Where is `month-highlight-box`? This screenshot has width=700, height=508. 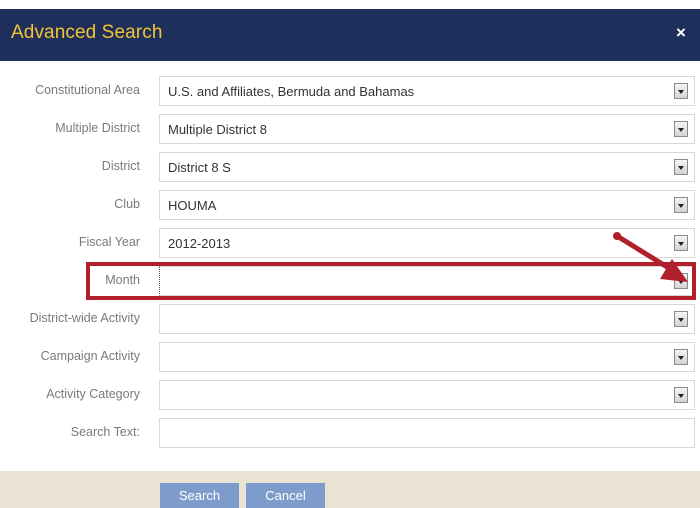 month-highlight-box is located at coordinates (391, 281).